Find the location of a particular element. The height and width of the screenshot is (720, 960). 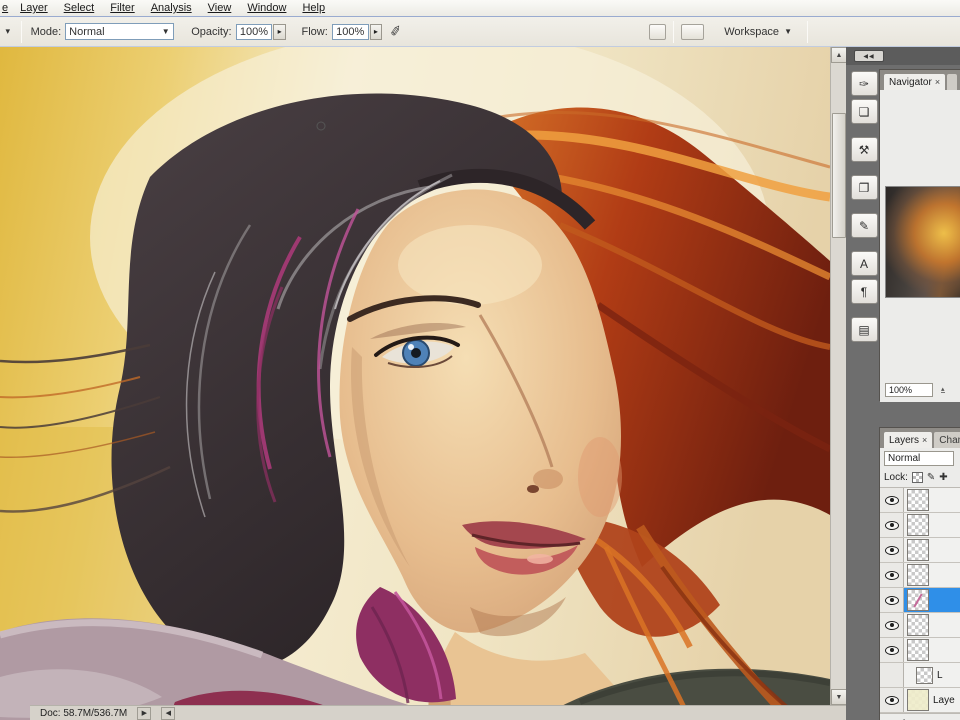

clone-source-panel-icon: ❐ is located at coordinates (864, 187).